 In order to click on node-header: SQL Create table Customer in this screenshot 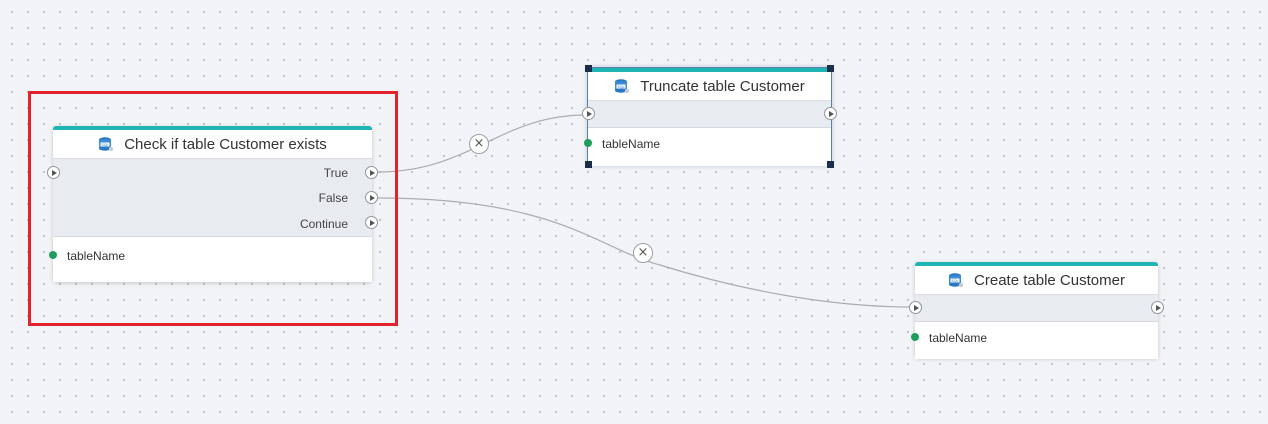, I will do `click(1036, 280)`.